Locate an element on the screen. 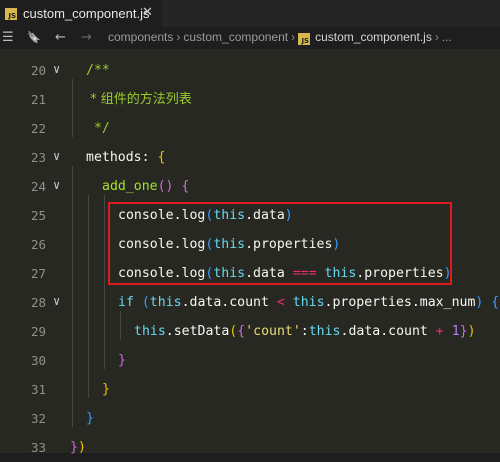  line-number: 21 is located at coordinates (38, 99).